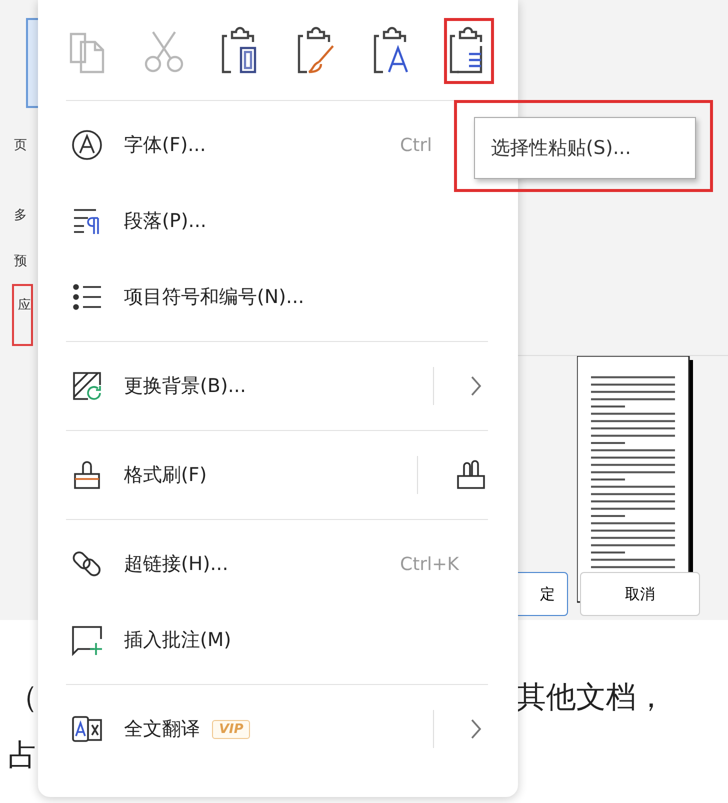 The height and width of the screenshot is (803, 728). I want to click on comment-icon, so click(87, 640).